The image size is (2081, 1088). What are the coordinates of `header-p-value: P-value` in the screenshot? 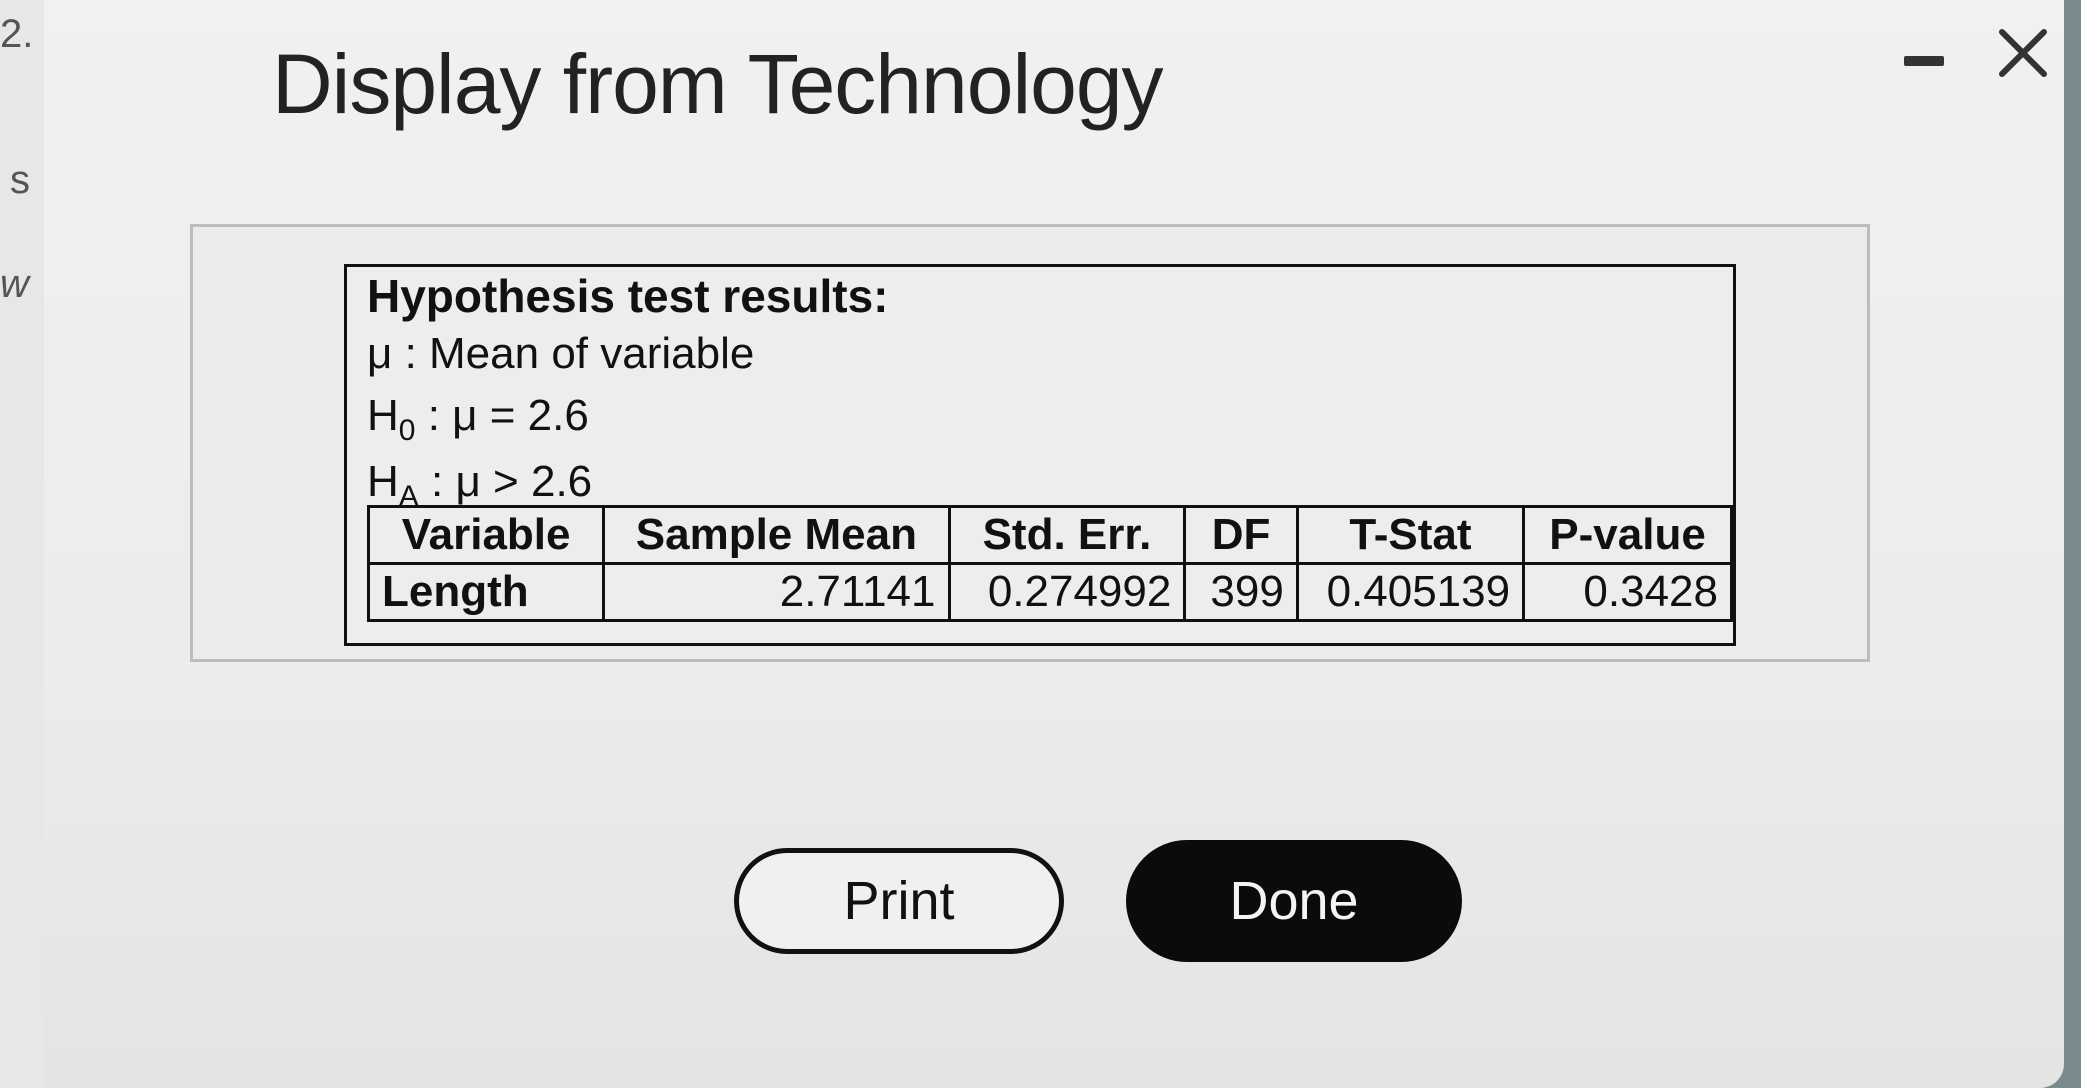 It's located at (1627, 535).